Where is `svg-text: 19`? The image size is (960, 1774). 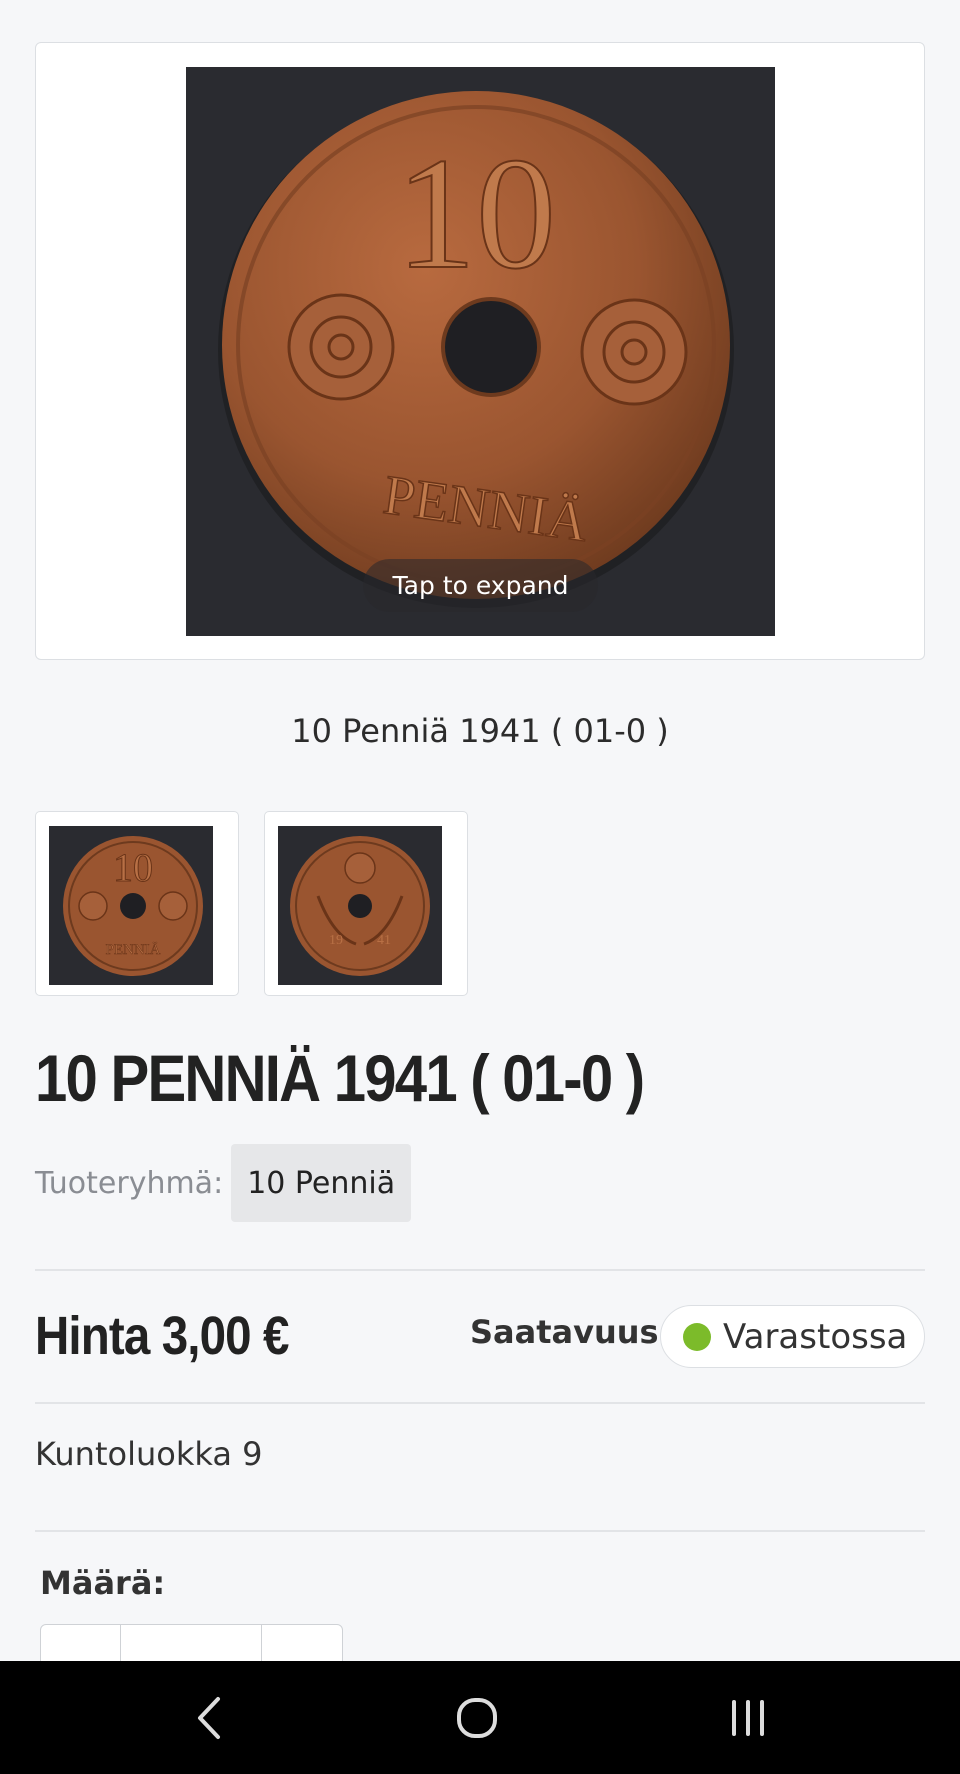 svg-text: 19 is located at coordinates (336, 940).